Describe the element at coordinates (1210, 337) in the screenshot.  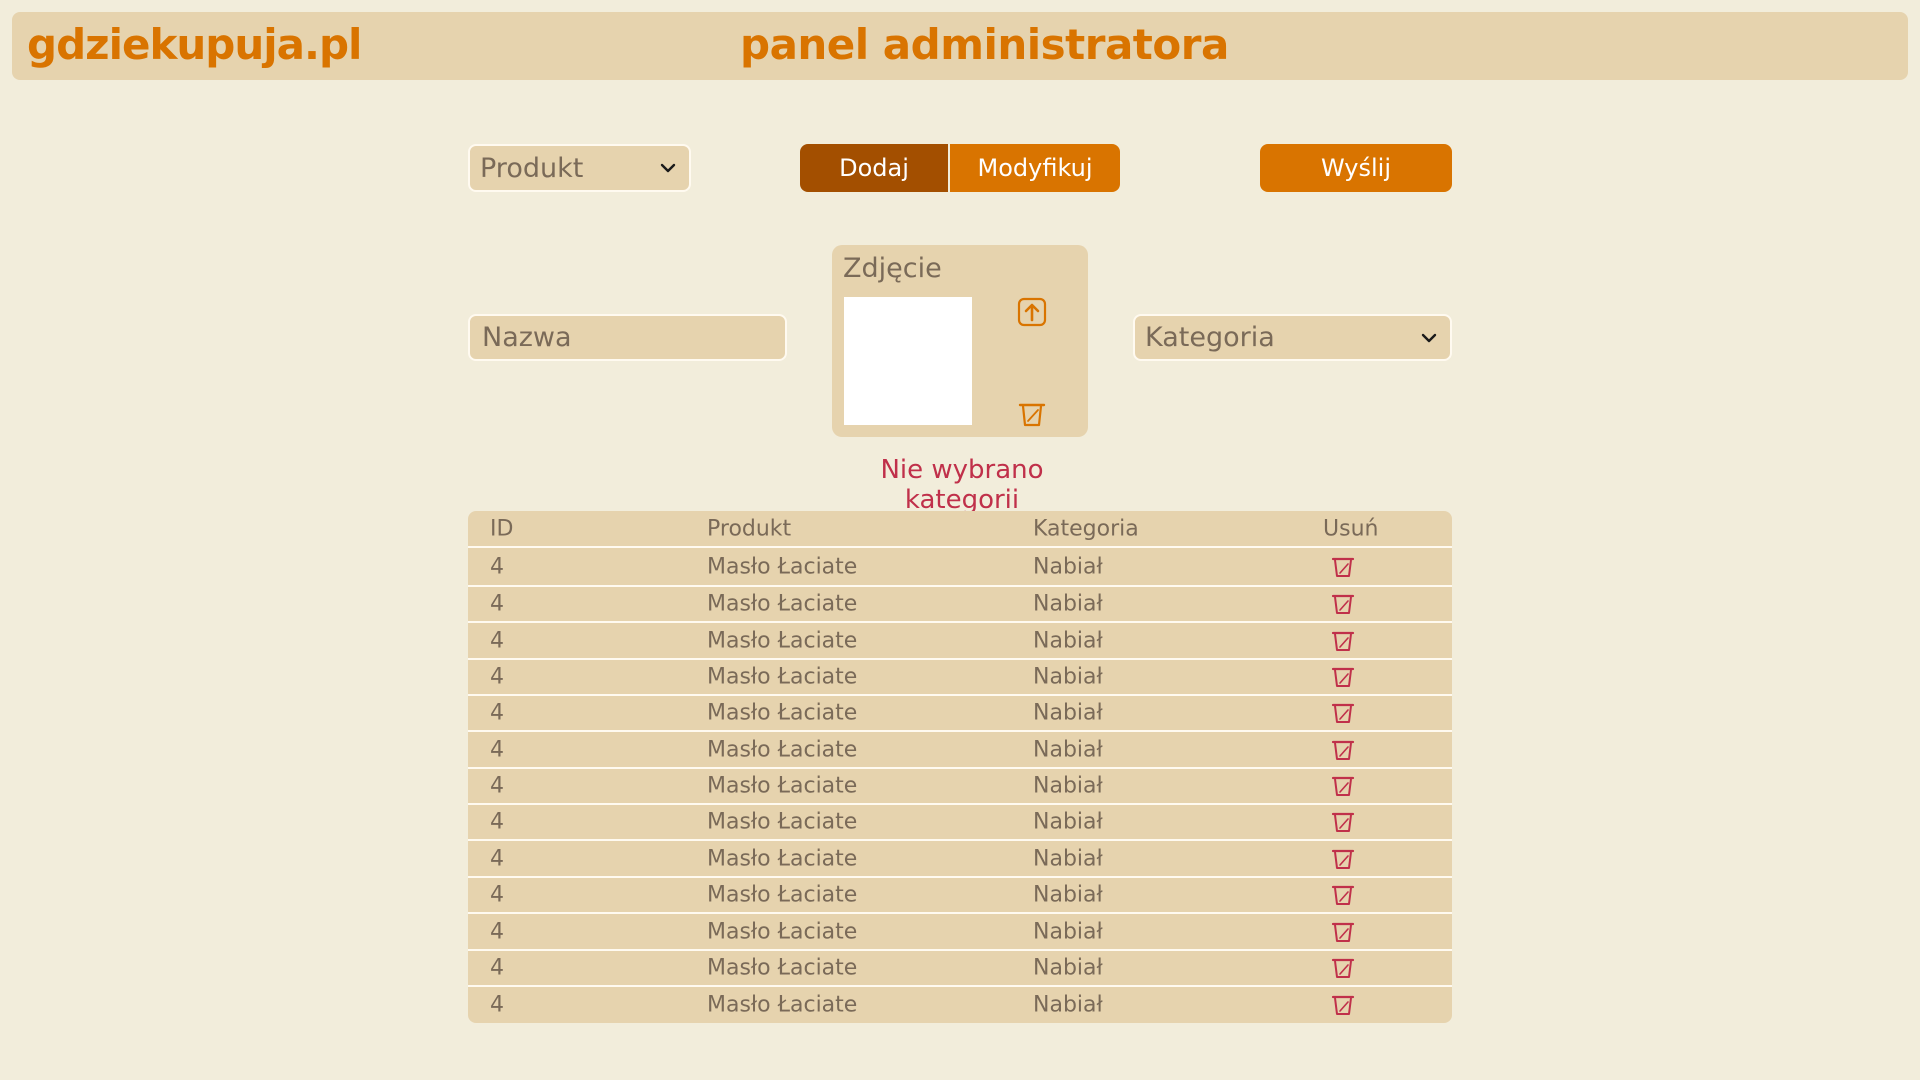
I see `category-select-value: Kategoria` at that location.